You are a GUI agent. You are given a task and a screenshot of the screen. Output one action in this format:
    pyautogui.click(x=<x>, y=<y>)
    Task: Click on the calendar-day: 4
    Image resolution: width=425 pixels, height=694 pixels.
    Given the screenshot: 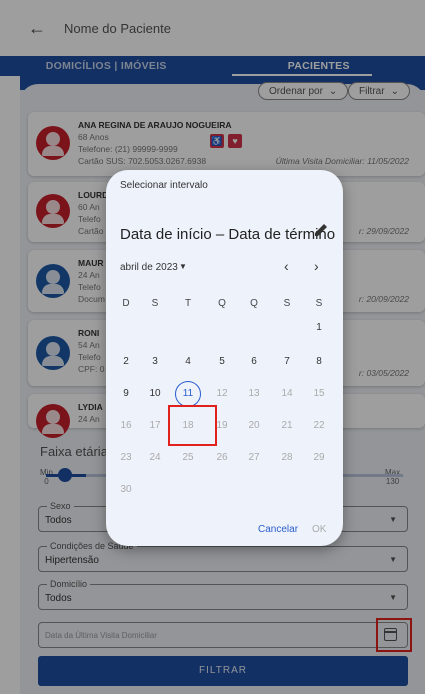 What is the action you would take?
    pyautogui.click(x=188, y=362)
    